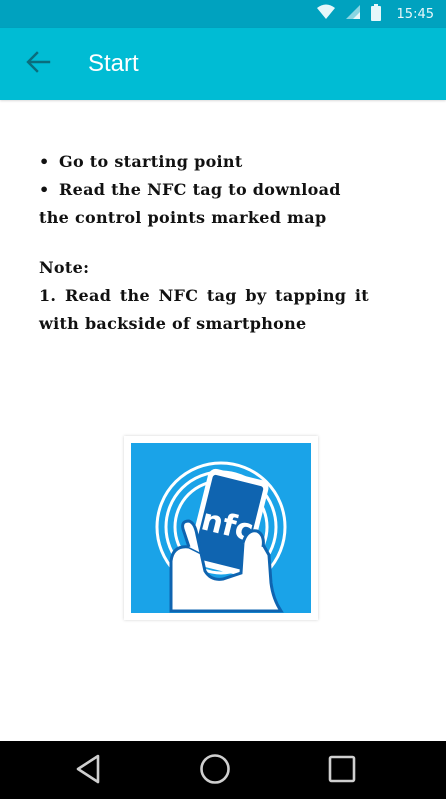 This screenshot has width=446, height=799. What do you see at coordinates (223, 14) in the screenshot?
I see `status-bar: 15:45` at bounding box center [223, 14].